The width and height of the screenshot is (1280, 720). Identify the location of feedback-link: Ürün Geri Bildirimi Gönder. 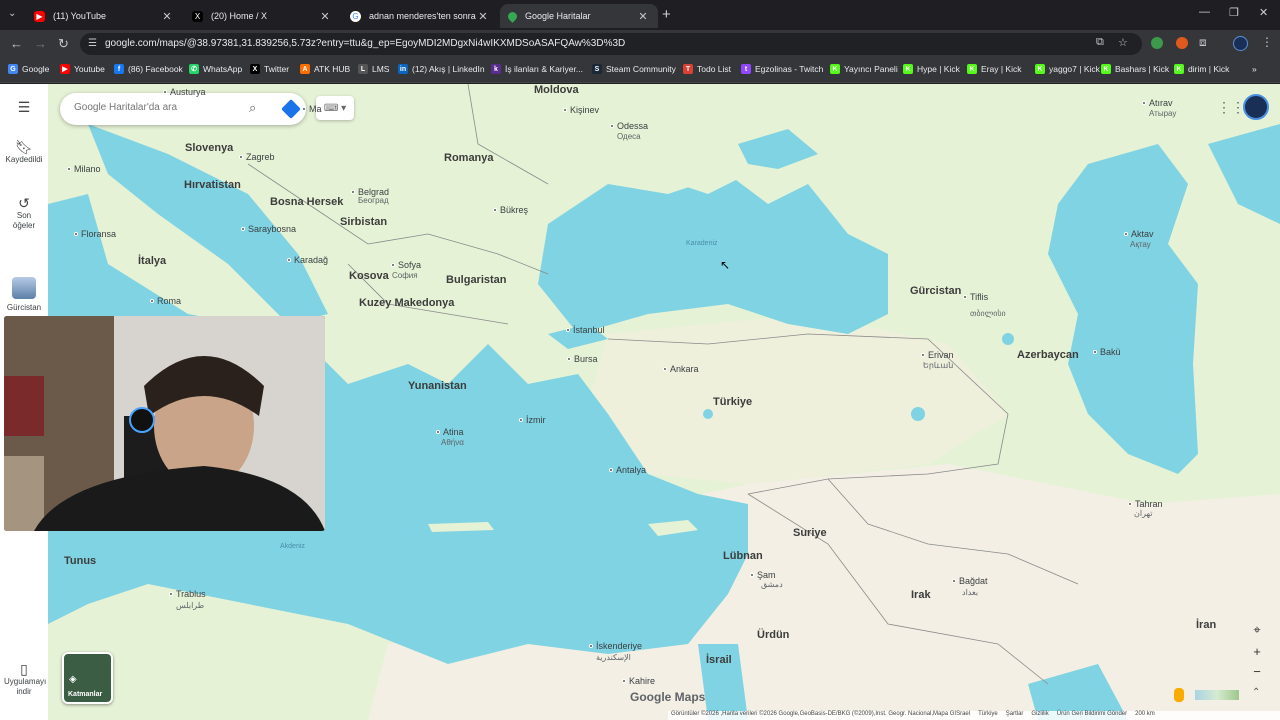
(1092, 715).